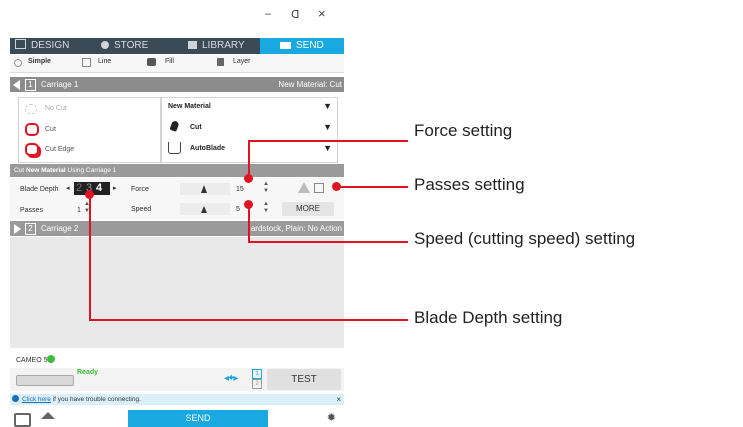 This screenshot has width=743, height=427. I want to click on line-style-cut-edge: Cut Edge, so click(90, 150).